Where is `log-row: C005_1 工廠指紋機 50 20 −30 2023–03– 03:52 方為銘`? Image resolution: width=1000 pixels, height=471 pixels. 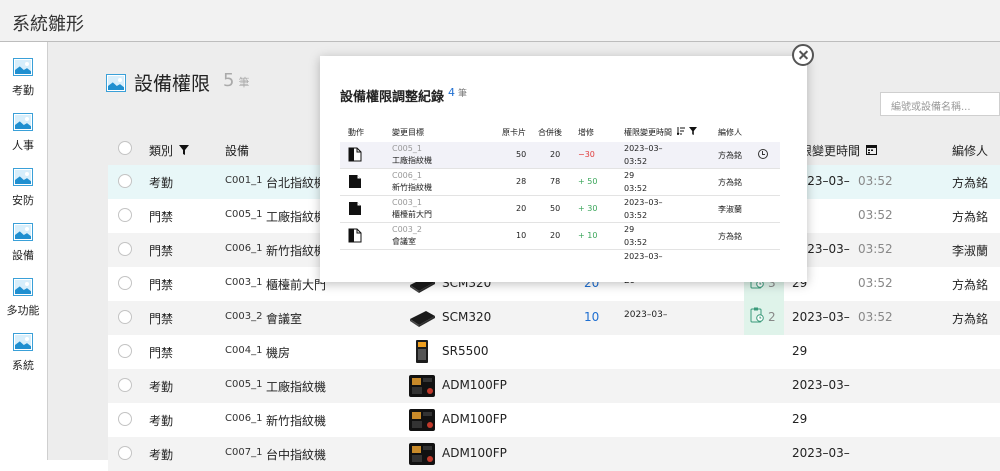
log-row: C005_1 工廠指紋機 50 20 −30 2023–03– 03:52 方為銘 is located at coordinates (560, 155).